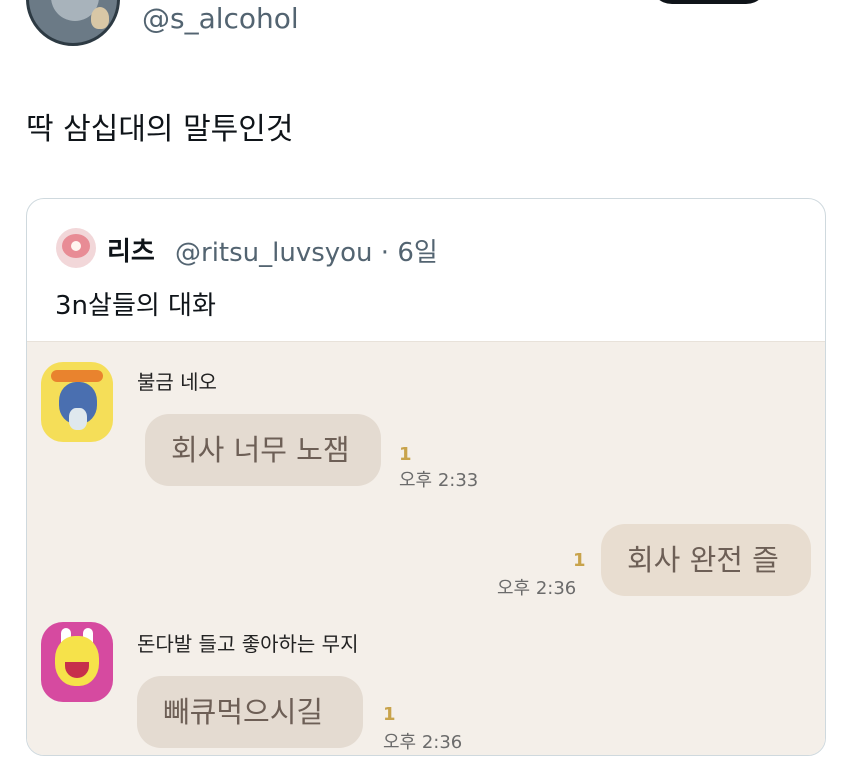  What do you see at coordinates (78, 419) in the screenshot?
I see `neo-belly` at bounding box center [78, 419].